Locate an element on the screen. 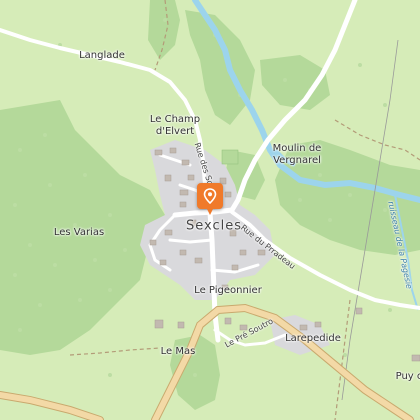  map-pin-icon is located at coordinates (210, 196).